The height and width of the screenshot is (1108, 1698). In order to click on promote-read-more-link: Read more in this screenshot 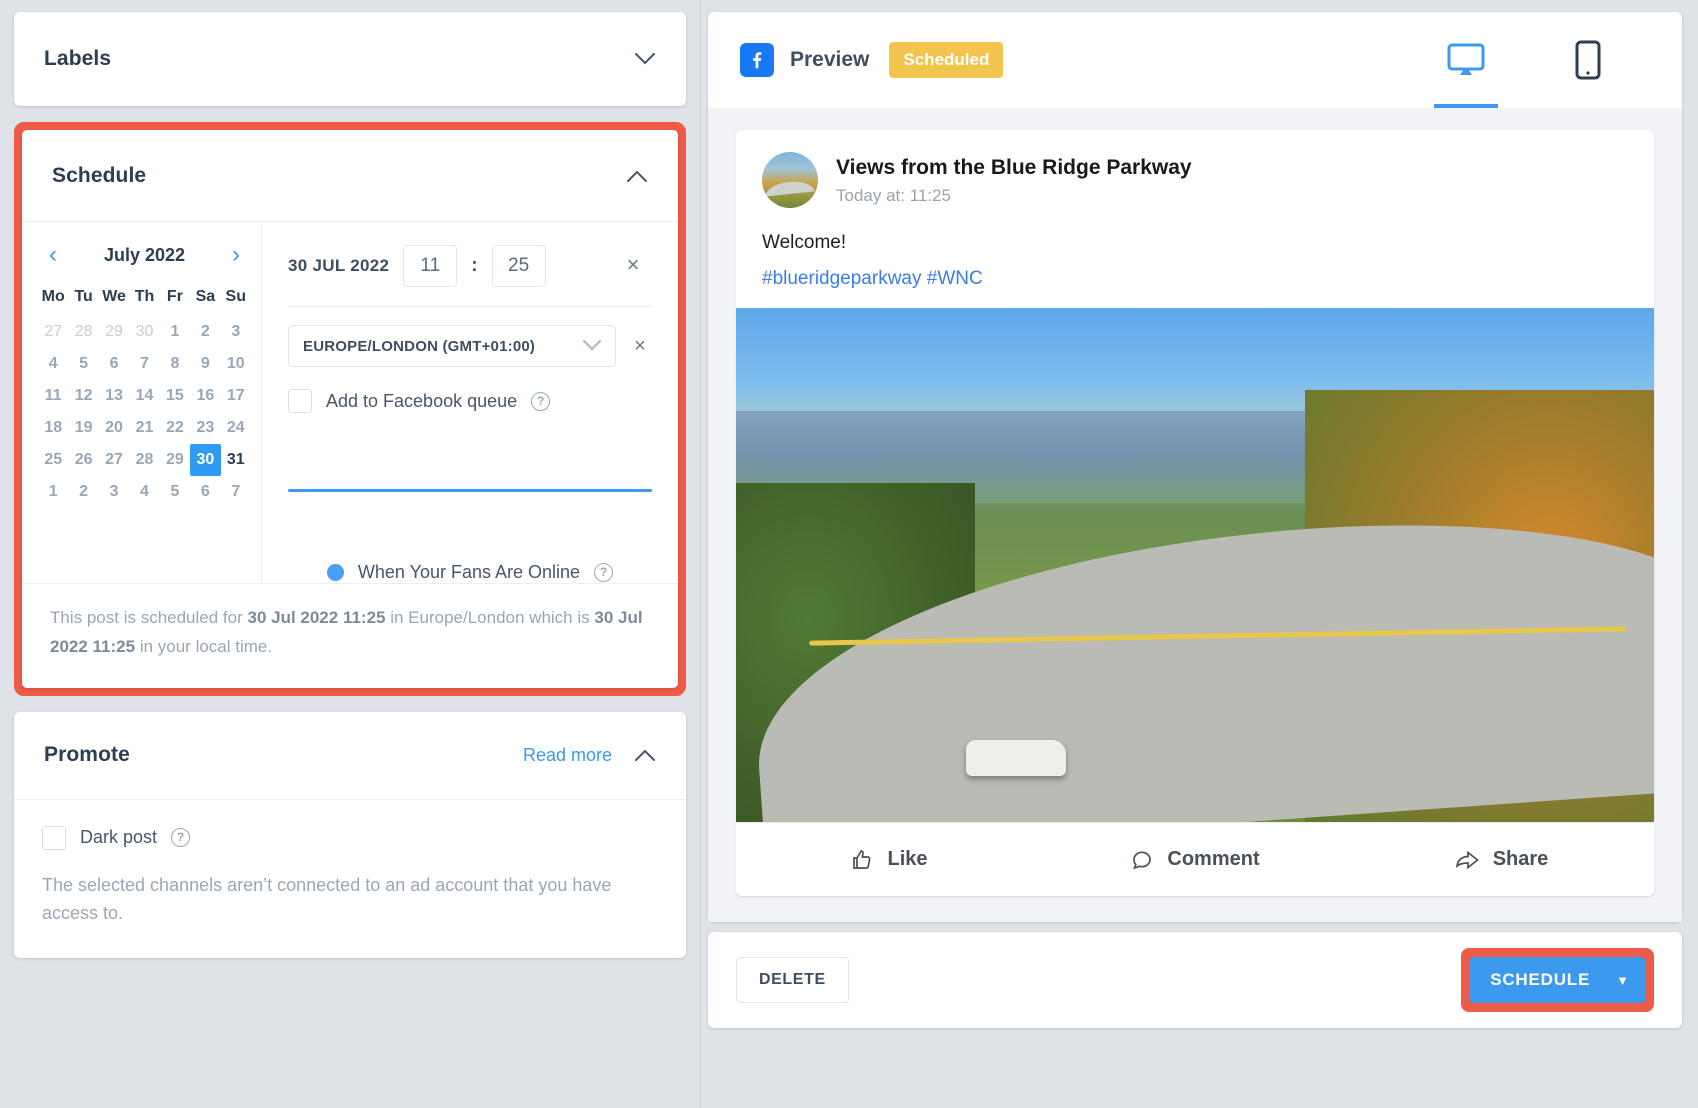, I will do `click(567, 755)`.